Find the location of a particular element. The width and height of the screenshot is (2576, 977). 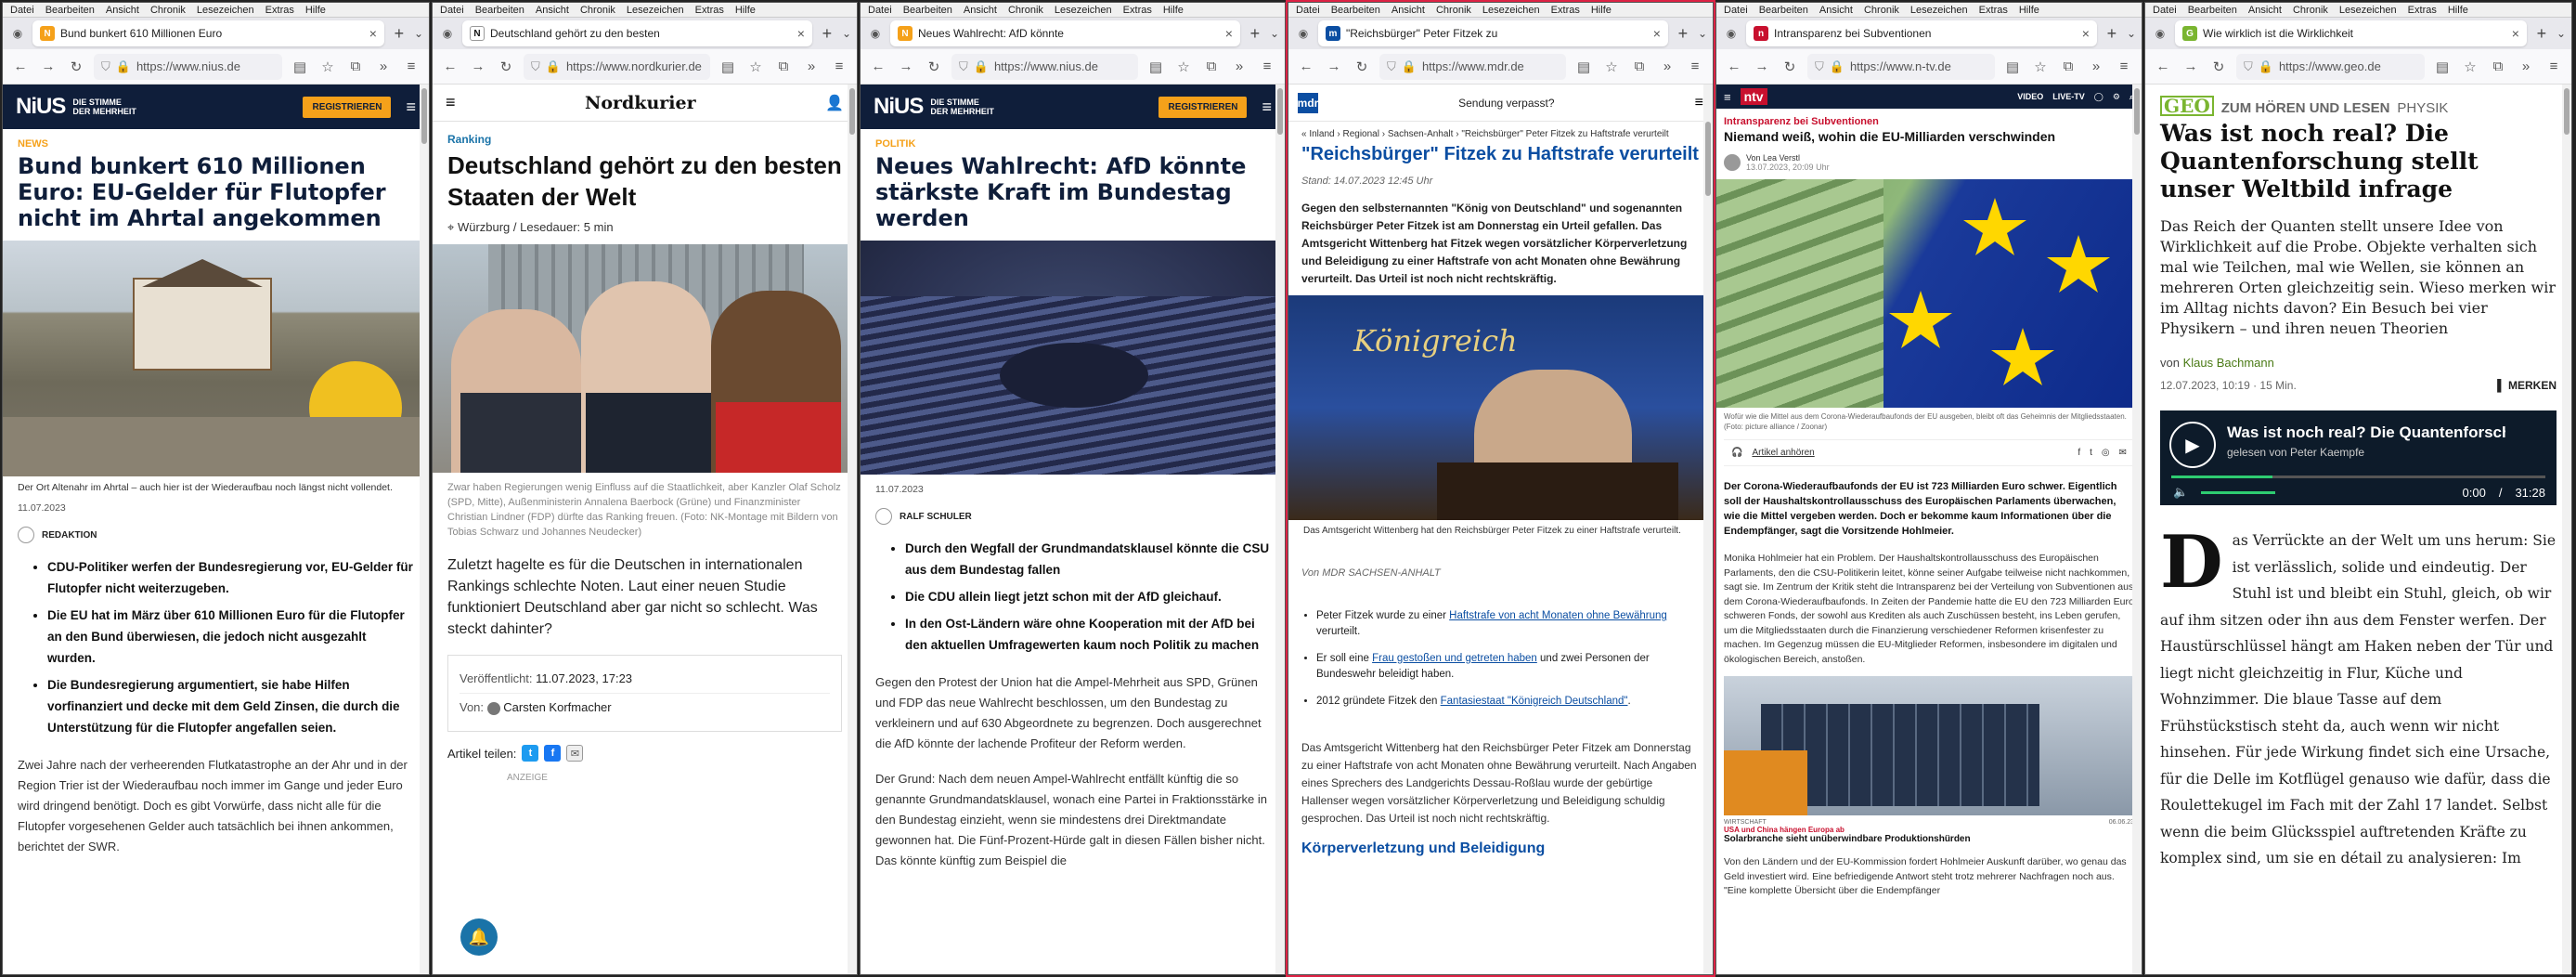

notification-bell-icon: 🔔 is located at coordinates (479, 937).